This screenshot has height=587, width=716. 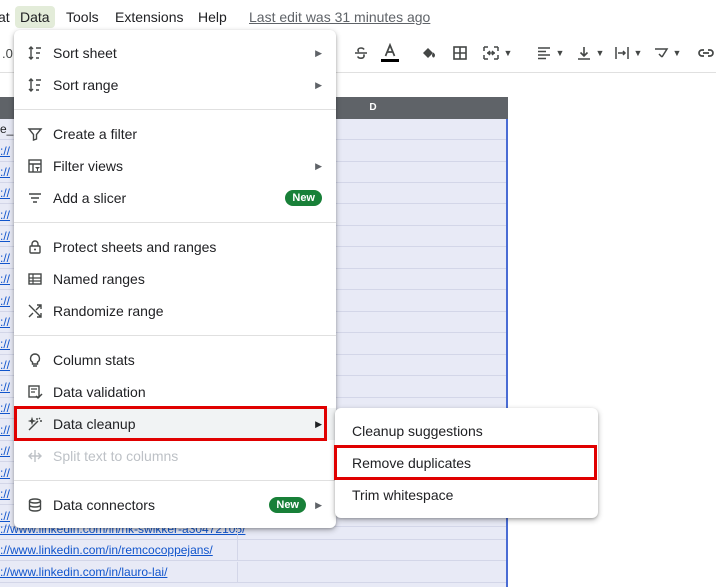 I want to click on cell-value: e_, so click(x=6, y=129).